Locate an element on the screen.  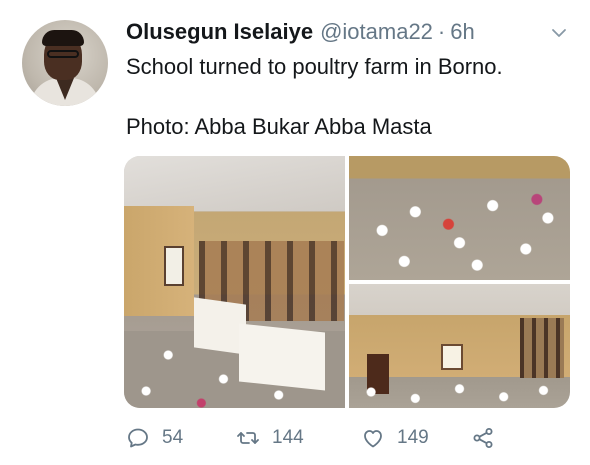
avatar-shirt is located at coordinates (65, 92).